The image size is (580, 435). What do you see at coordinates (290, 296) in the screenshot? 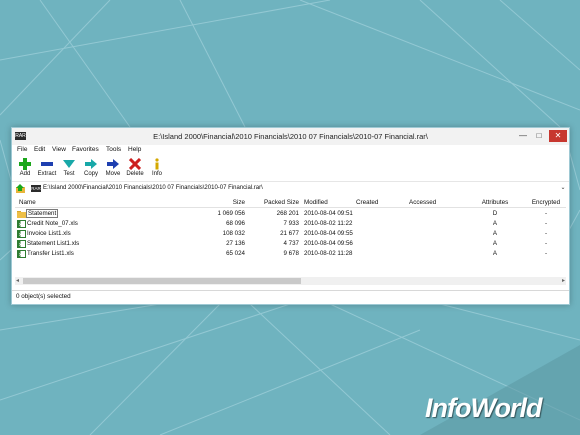
I see `status-bar: 0 object(s) selected` at bounding box center [290, 296].